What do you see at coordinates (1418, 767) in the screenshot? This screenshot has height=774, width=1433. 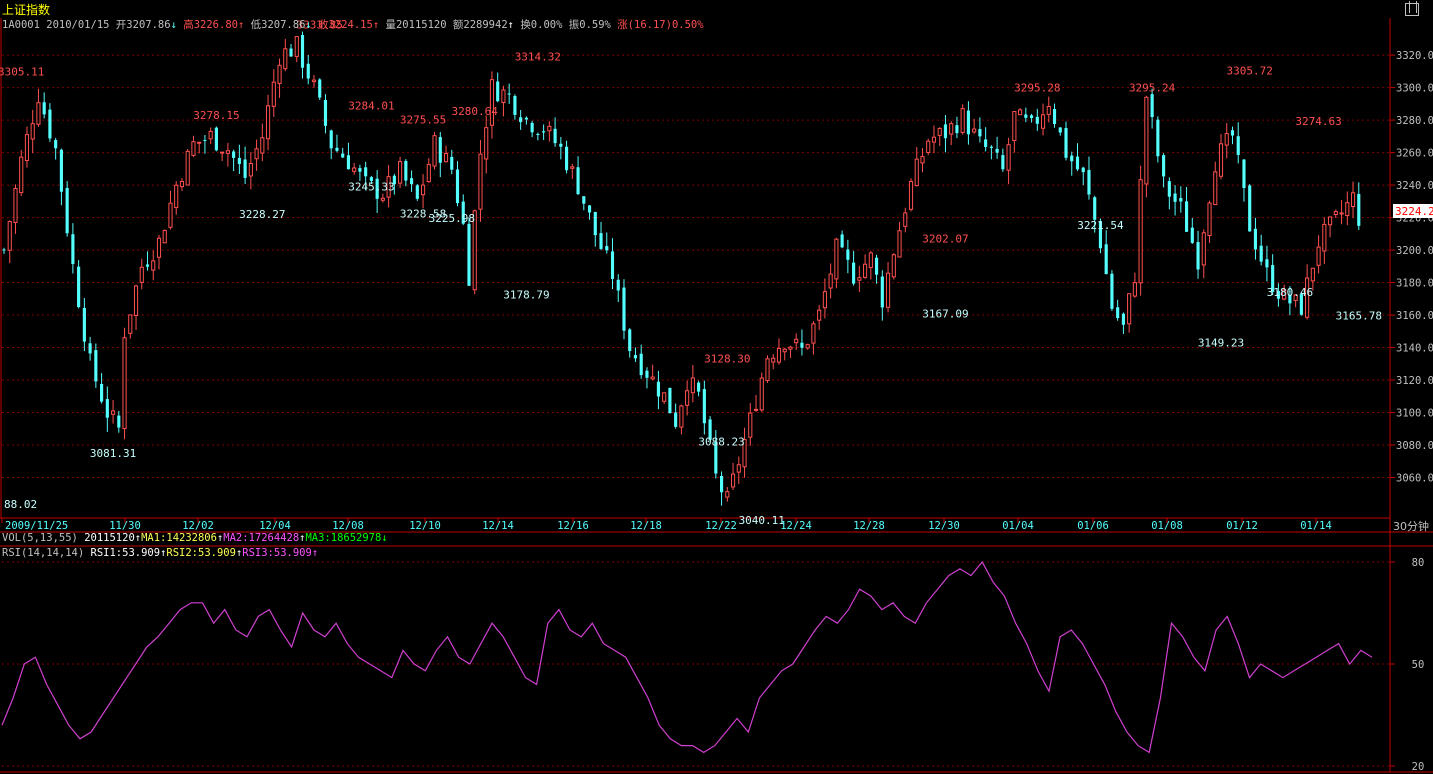 I see `rsi-tick-label: 20` at bounding box center [1418, 767].